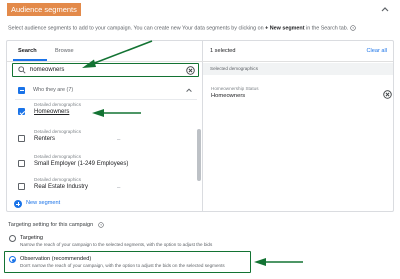 The image size is (400, 279). Describe the element at coordinates (102, 112) in the screenshot. I see `result-item-homeowners: Detailed demographics Homeowners` at that location.